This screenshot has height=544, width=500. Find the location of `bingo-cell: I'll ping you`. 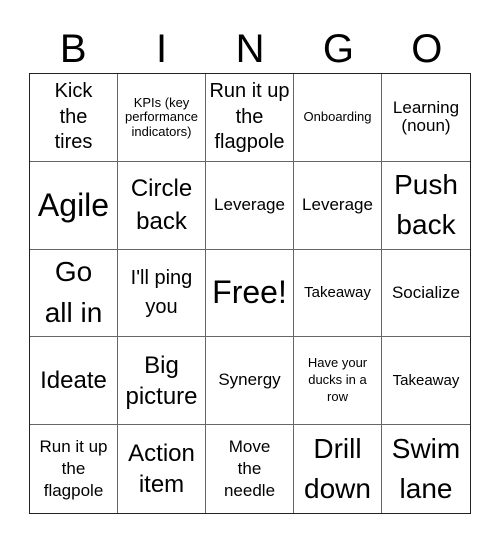

bingo-cell: I'll ping you is located at coordinates (162, 293).